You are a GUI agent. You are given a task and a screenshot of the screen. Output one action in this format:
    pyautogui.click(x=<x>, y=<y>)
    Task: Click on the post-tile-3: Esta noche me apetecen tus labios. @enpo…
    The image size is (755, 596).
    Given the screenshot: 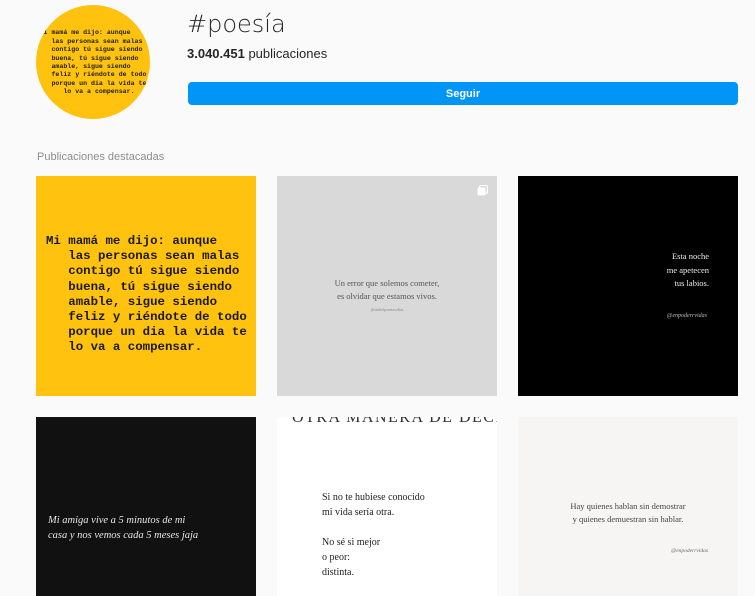 What is the action you would take?
    pyautogui.click(x=628, y=286)
    